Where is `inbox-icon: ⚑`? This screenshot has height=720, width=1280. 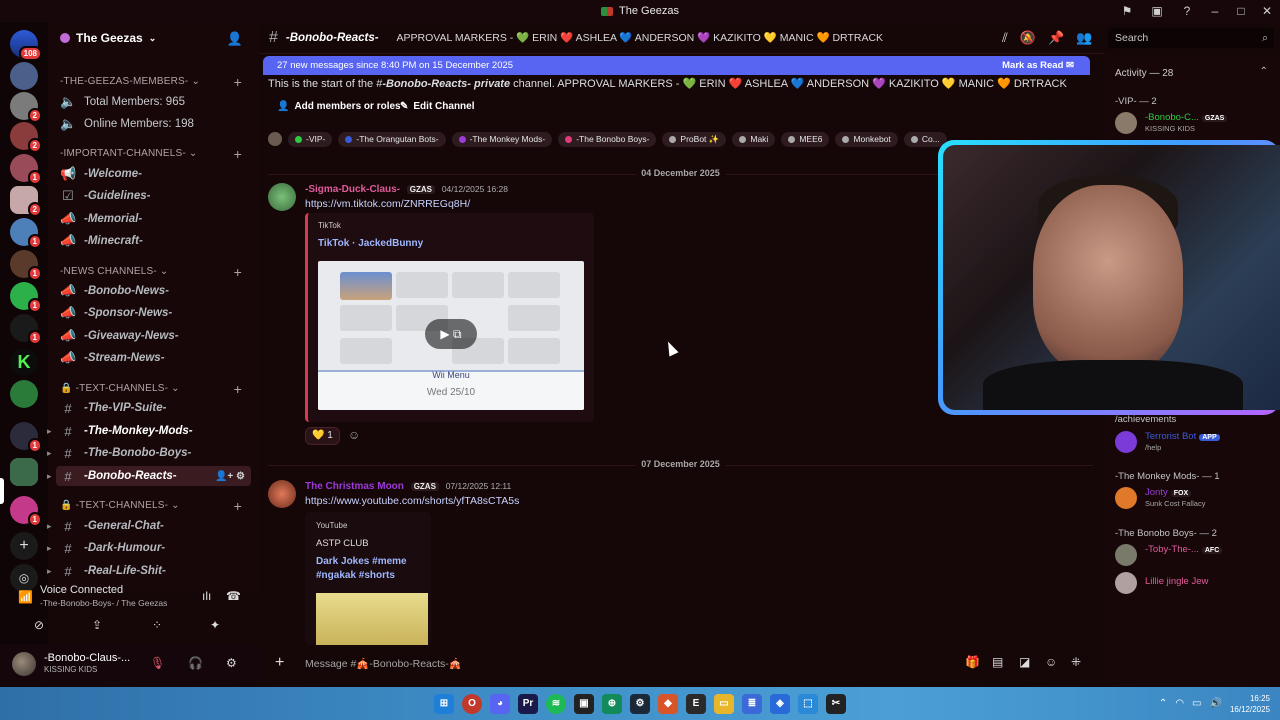
inbox-icon: ⚑ is located at coordinates (1127, 11).